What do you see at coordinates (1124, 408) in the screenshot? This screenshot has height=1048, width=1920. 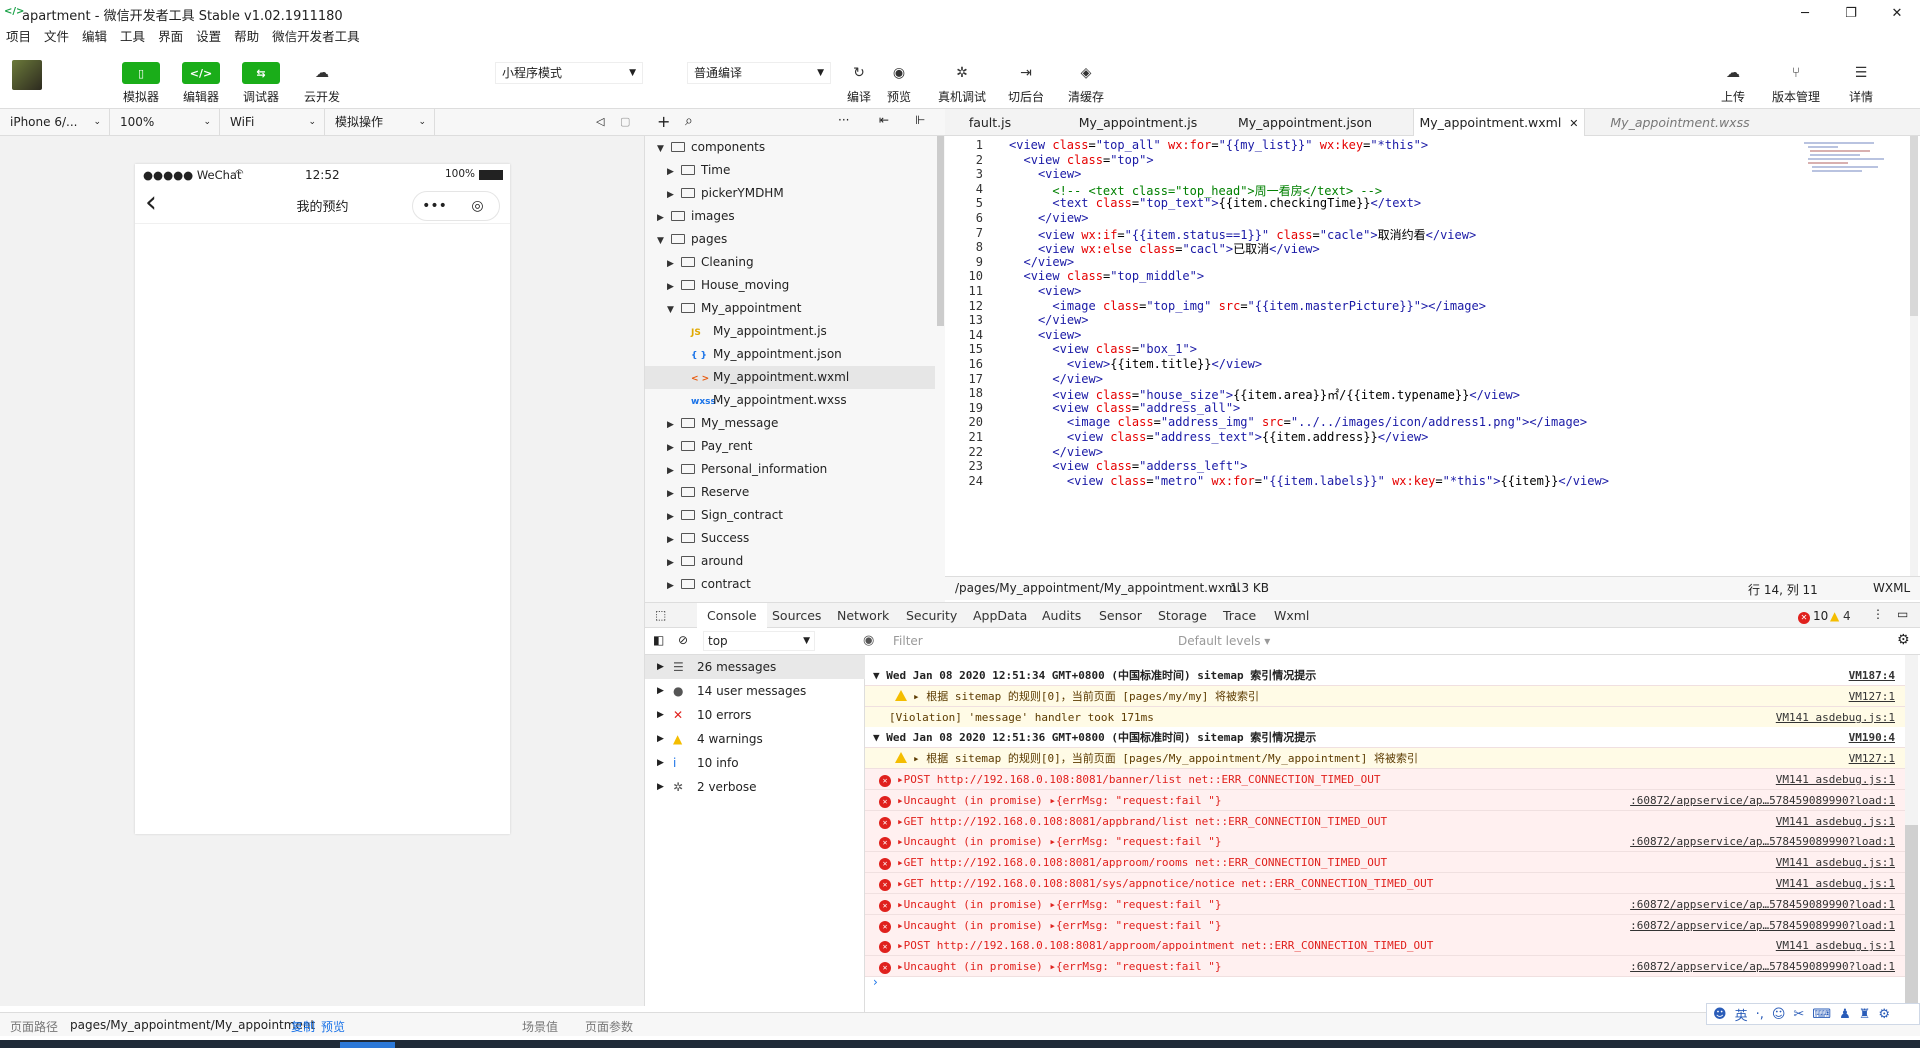 I see `code-line: <view class="address_all">` at bounding box center [1124, 408].